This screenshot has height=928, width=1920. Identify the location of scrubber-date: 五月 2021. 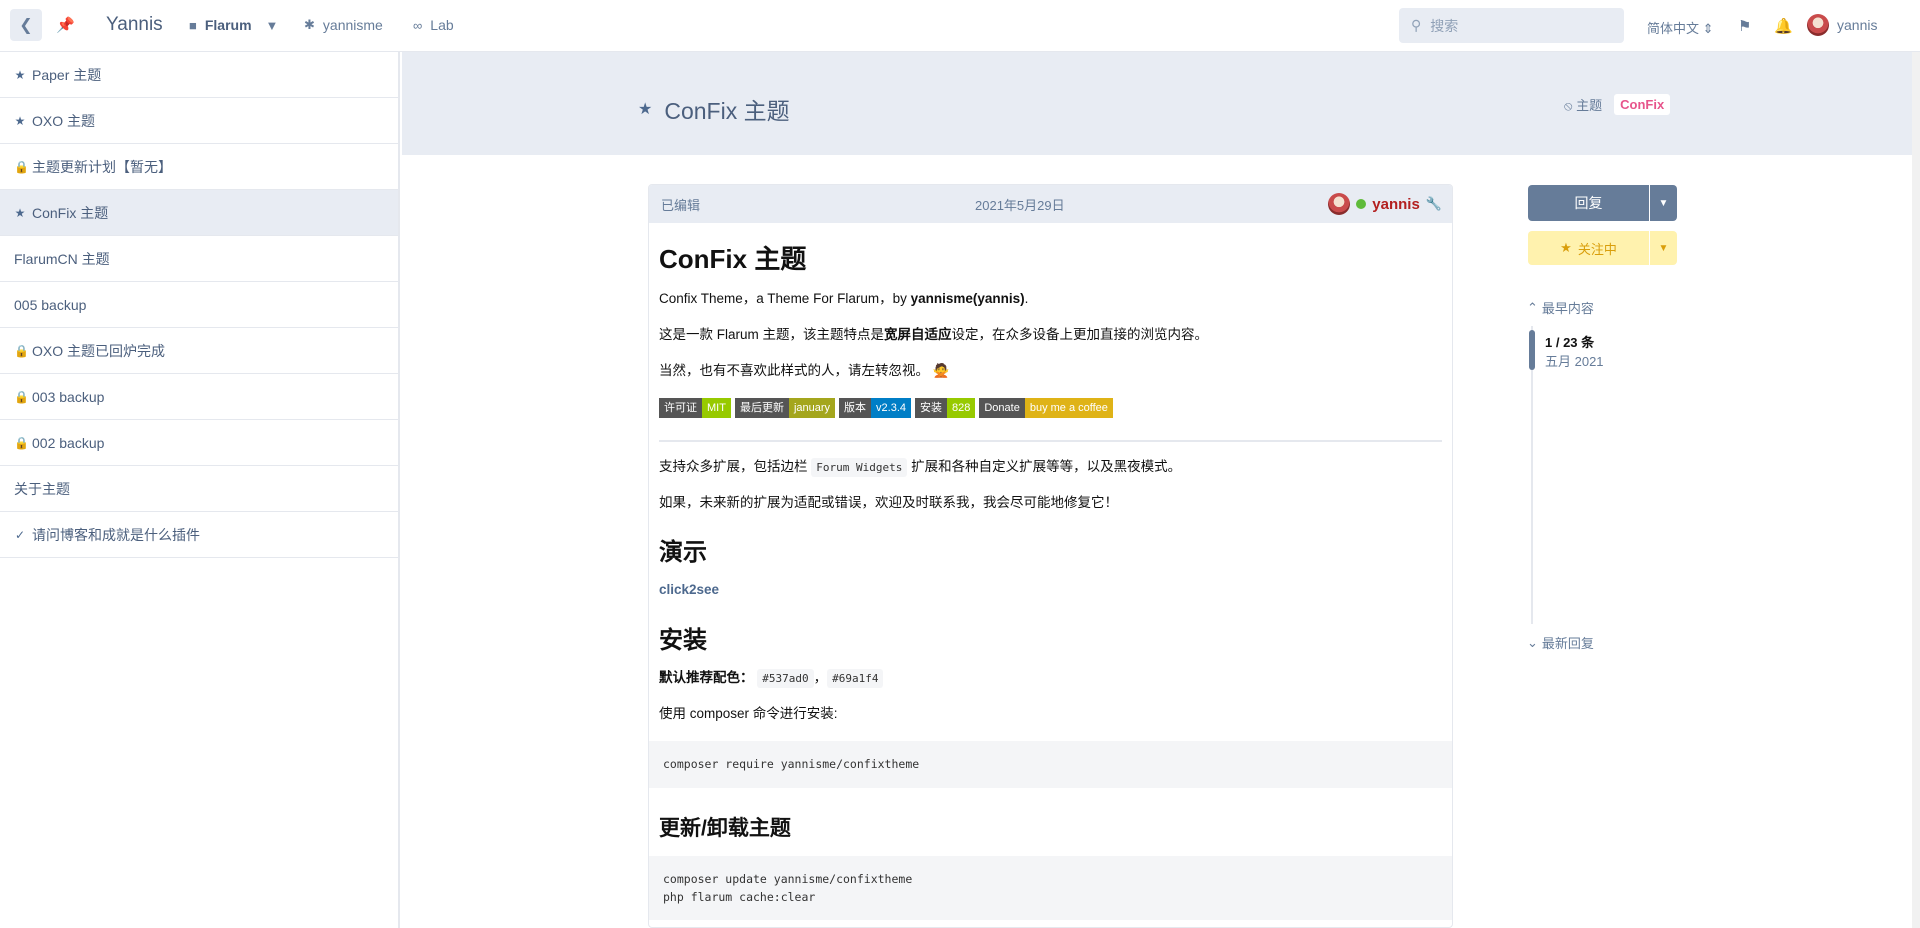
(1574, 361).